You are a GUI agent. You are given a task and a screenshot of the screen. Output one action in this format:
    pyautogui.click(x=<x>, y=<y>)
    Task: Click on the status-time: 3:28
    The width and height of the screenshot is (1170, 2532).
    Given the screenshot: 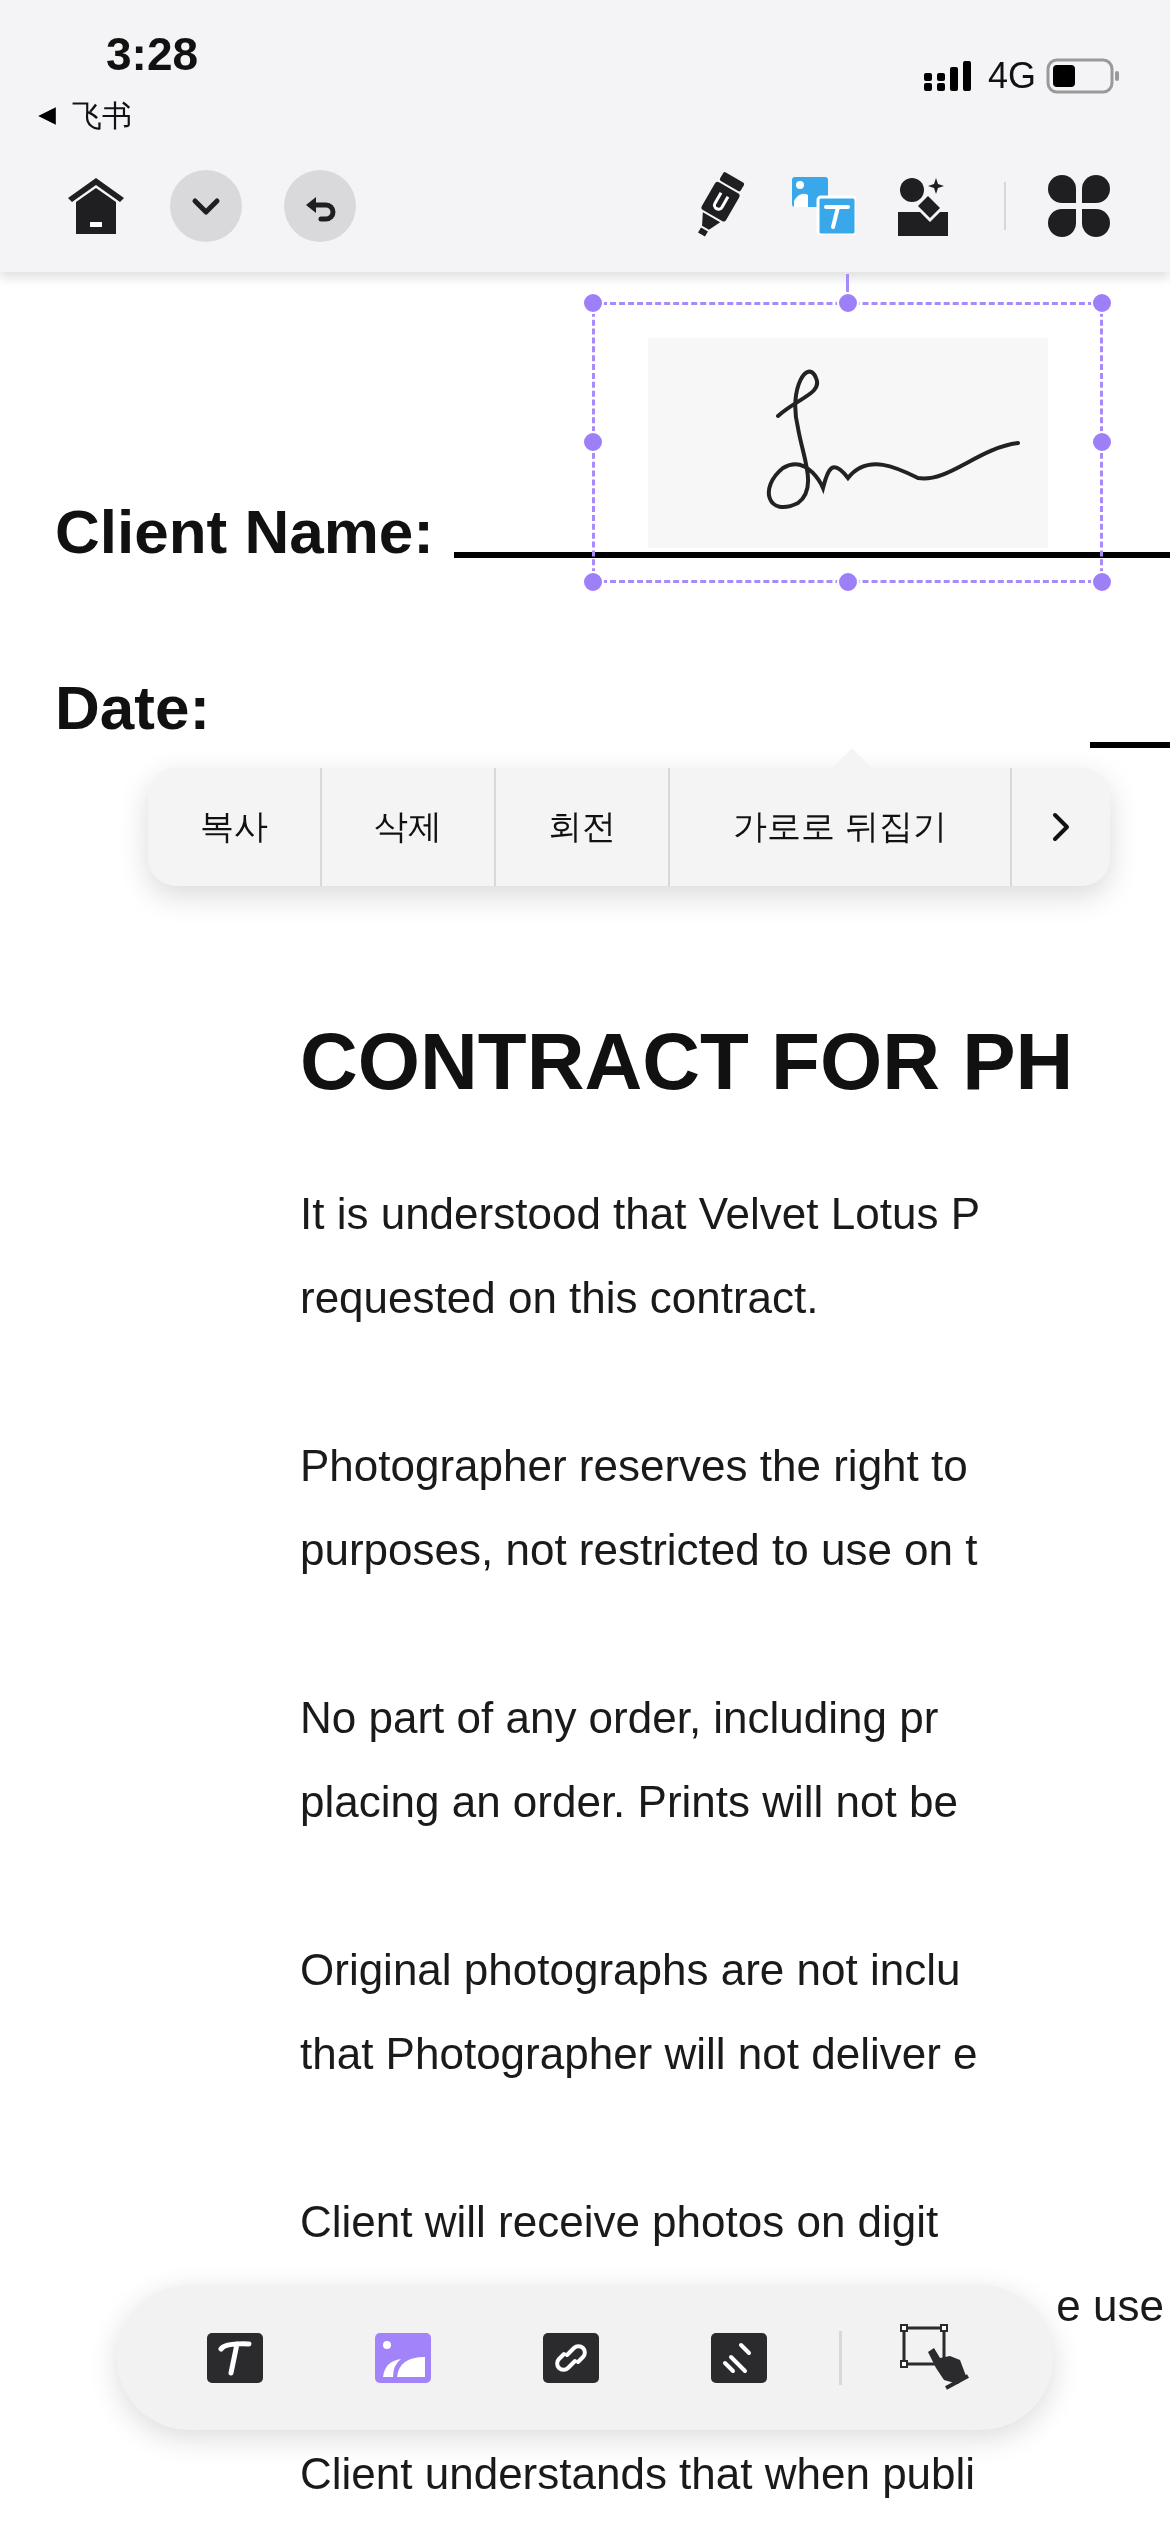 What is the action you would take?
    pyautogui.click(x=152, y=54)
    